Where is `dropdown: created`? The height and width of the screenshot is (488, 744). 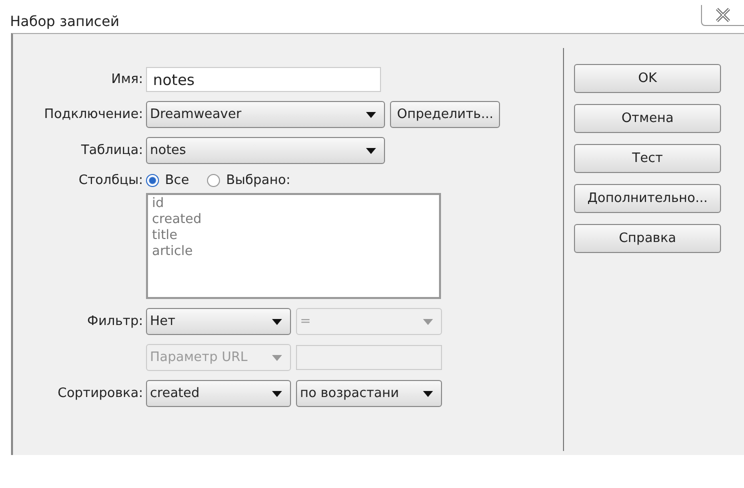
dropdown: created is located at coordinates (218, 393).